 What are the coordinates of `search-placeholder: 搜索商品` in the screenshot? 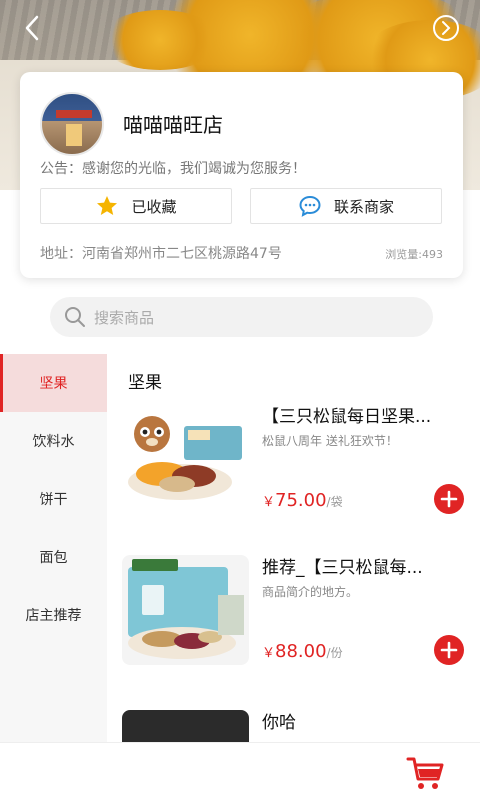 It's located at (124, 317).